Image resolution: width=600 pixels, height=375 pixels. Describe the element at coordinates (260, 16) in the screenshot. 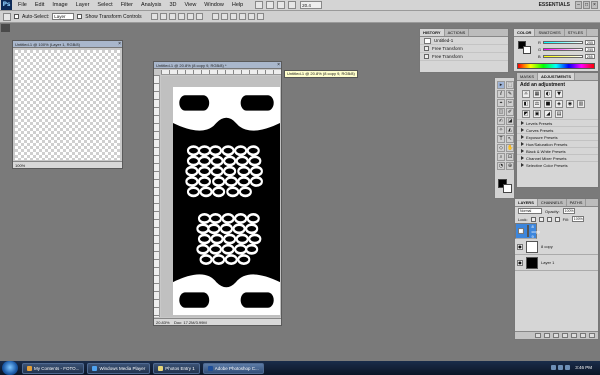

I see `distribute-right-icon` at that location.